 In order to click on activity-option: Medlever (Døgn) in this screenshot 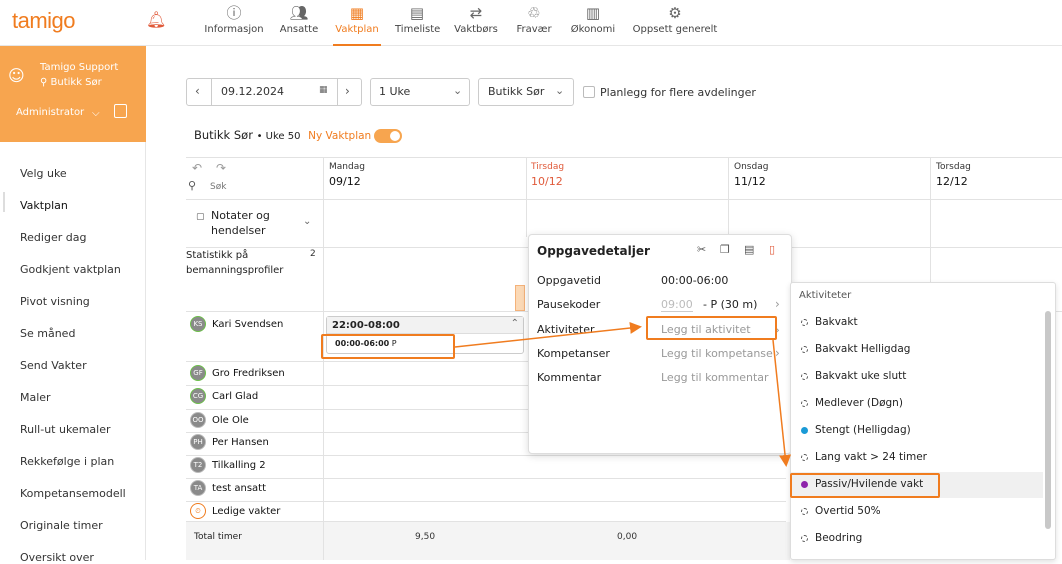, I will do `click(917, 404)`.